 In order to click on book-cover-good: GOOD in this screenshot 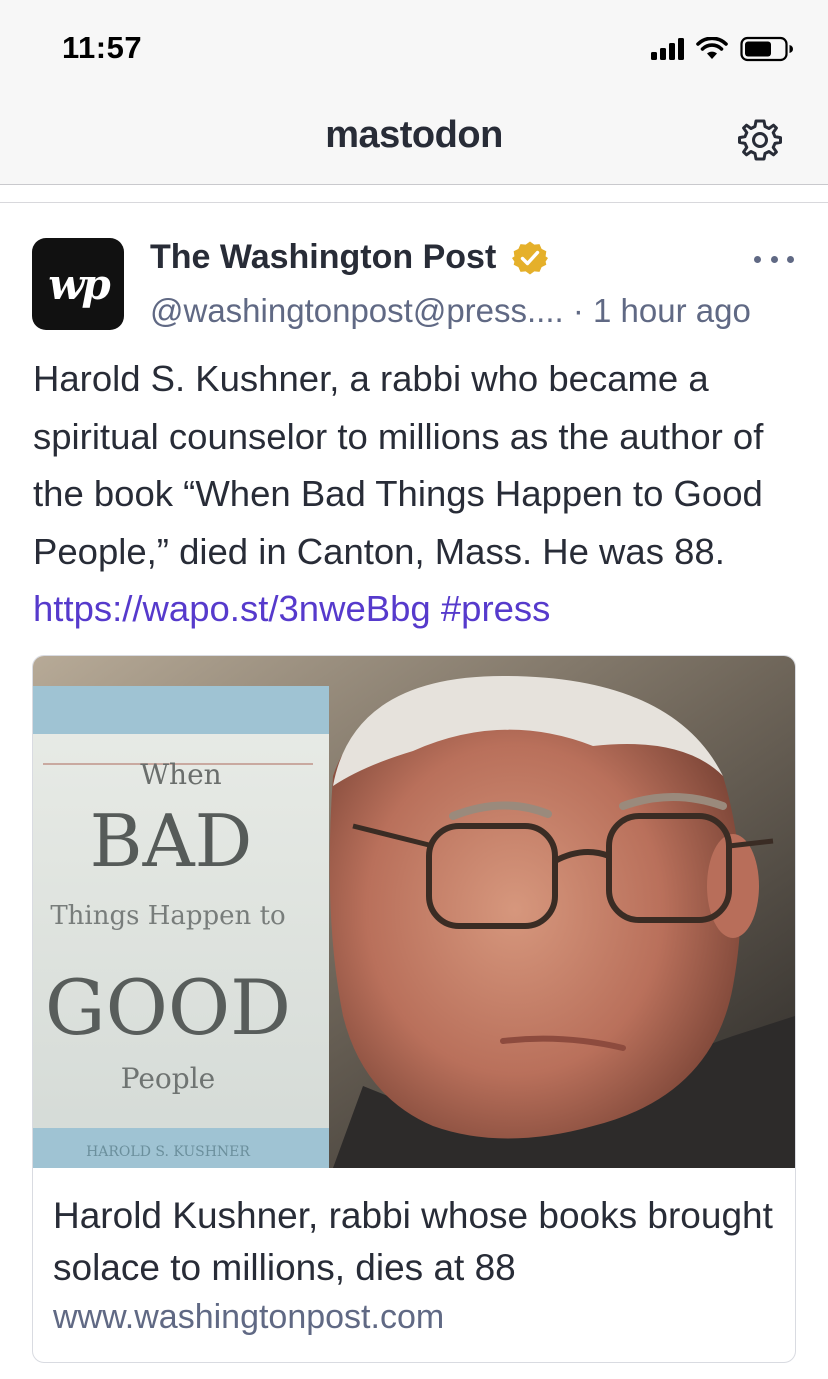, I will do `click(168, 1007)`.